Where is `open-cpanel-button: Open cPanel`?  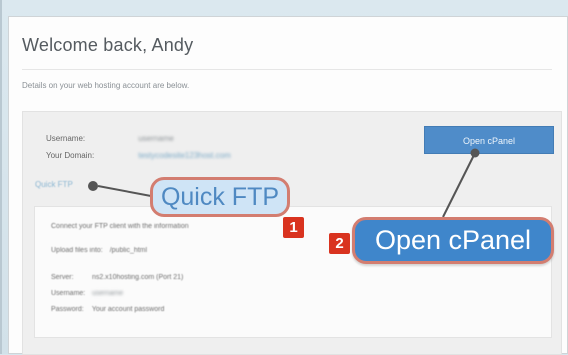 open-cpanel-button: Open cPanel is located at coordinates (489, 140).